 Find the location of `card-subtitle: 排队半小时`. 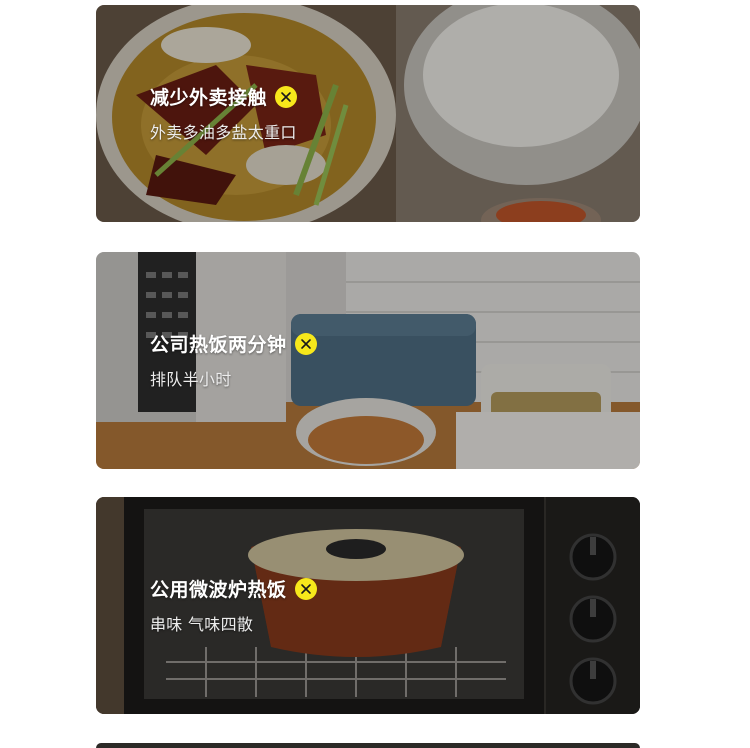

card-subtitle: 排队半小时 is located at coordinates (191, 379).